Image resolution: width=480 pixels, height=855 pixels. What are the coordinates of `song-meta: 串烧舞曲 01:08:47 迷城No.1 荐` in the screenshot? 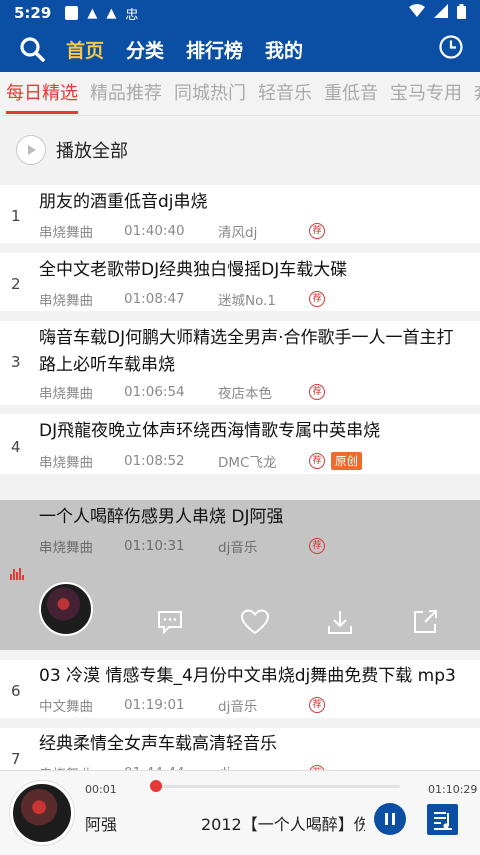 It's located at (182, 299).